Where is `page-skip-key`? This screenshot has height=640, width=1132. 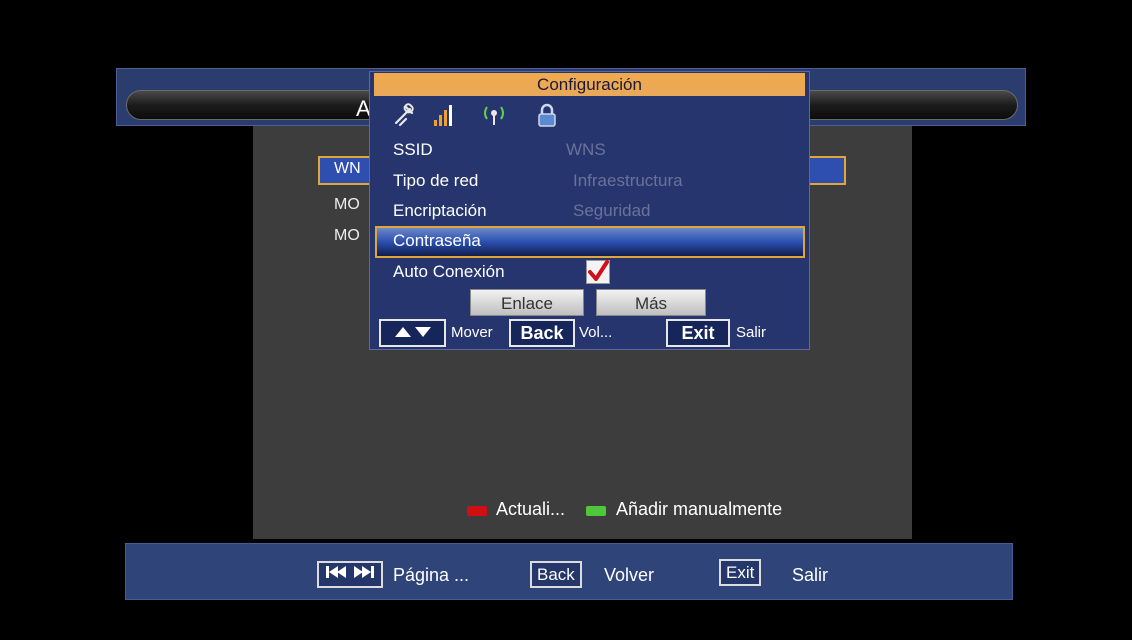
page-skip-key is located at coordinates (350, 574).